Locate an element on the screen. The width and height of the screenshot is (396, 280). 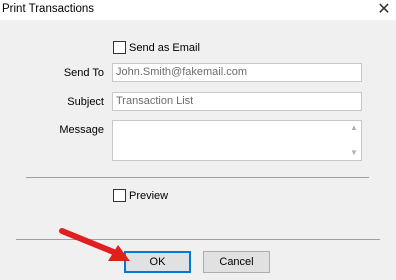
red-arrow-icon is located at coordinates (94, 244).